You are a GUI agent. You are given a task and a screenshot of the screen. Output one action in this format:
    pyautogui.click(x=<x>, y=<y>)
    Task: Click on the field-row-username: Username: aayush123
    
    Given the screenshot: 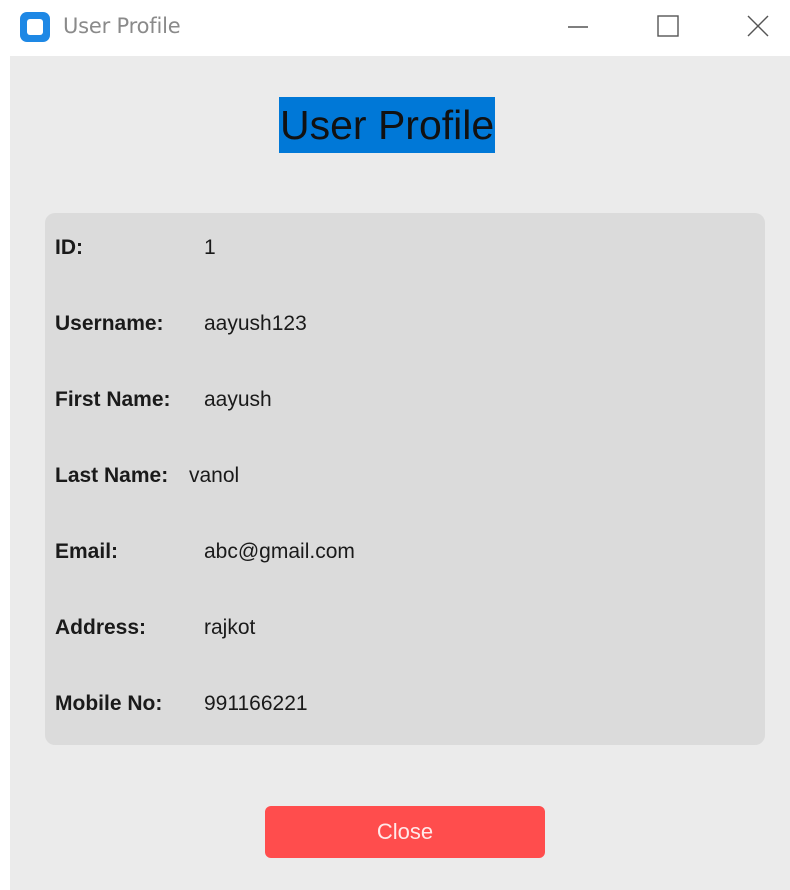 What is the action you would take?
    pyautogui.click(x=405, y=324)
    